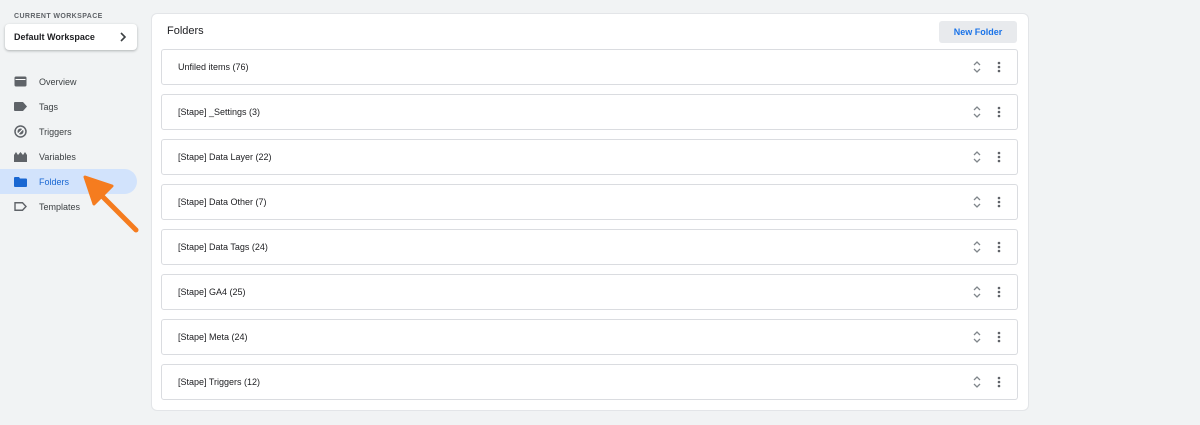  What do you see at coordinates (222, 202) in the screenshot?
I see `folder-name: [Stape] Data Other (7)` at bounding box center [222, 202].